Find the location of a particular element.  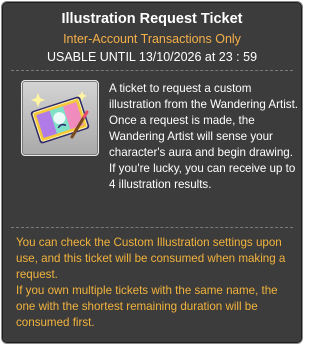

item-icon-frame is located at coordinates (60, 118).